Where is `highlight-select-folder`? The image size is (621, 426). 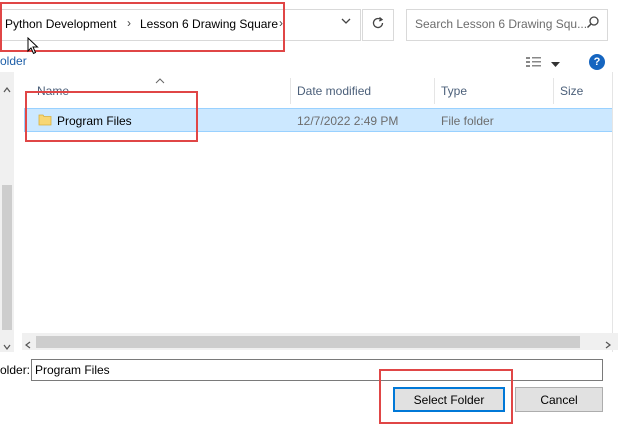
highlight-select-folder is located at coordinates (446, 396).